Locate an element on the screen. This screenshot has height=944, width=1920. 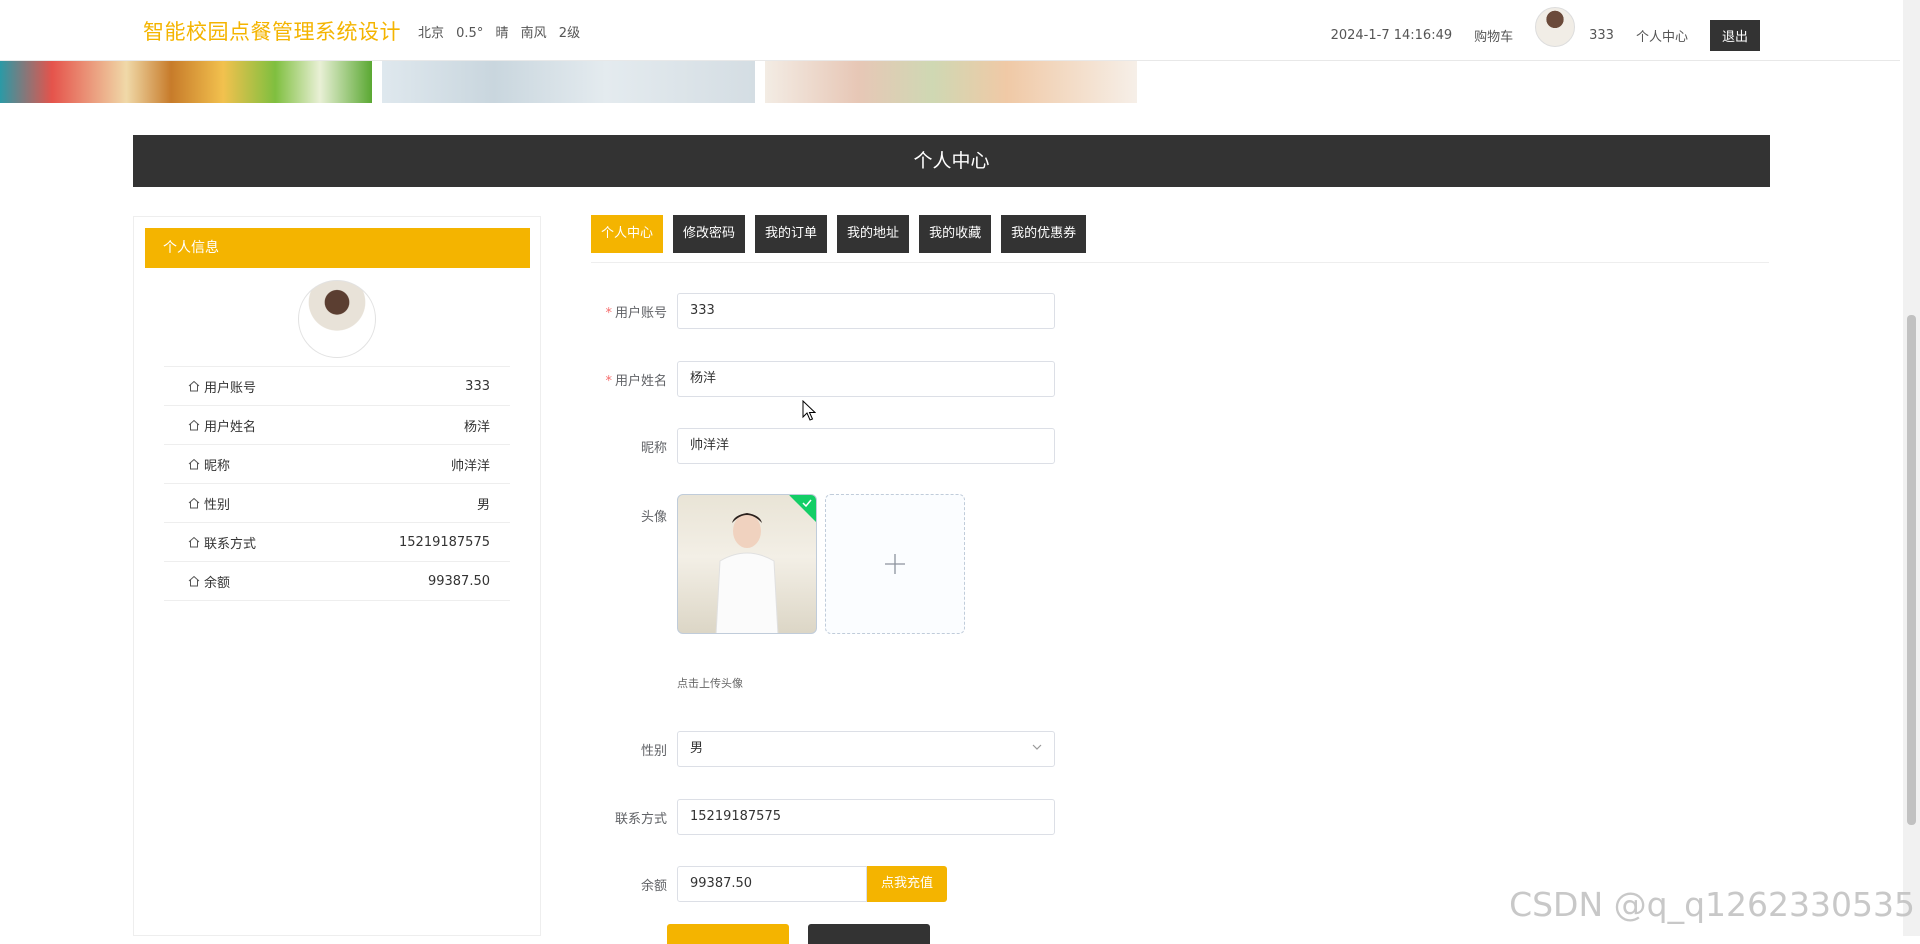
form-row-nickname: 昵称 帅洋洋 is located at coordinates (823, 446).